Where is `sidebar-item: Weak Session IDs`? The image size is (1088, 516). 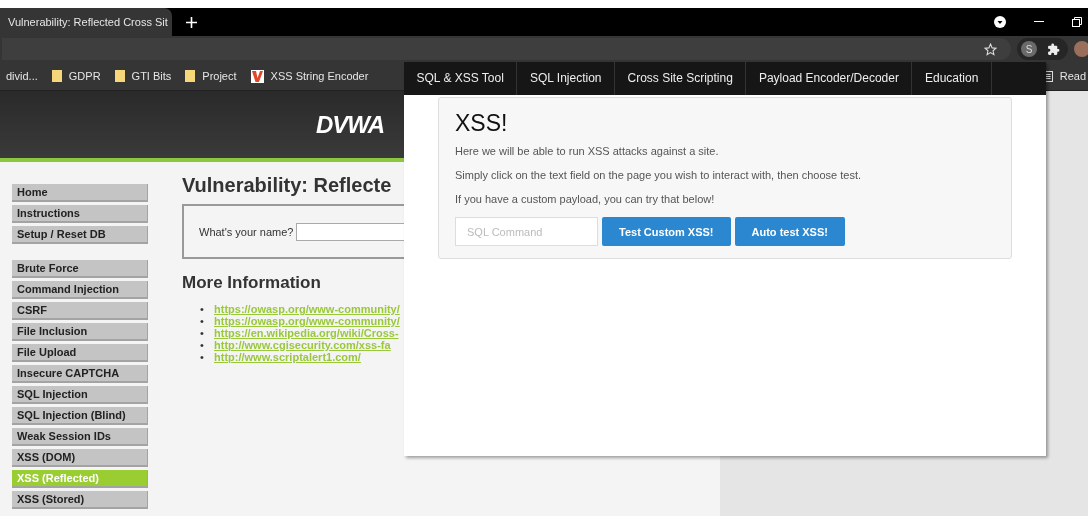
sidebar-item: Weak Session IDs is located at coordinates (80, 437).